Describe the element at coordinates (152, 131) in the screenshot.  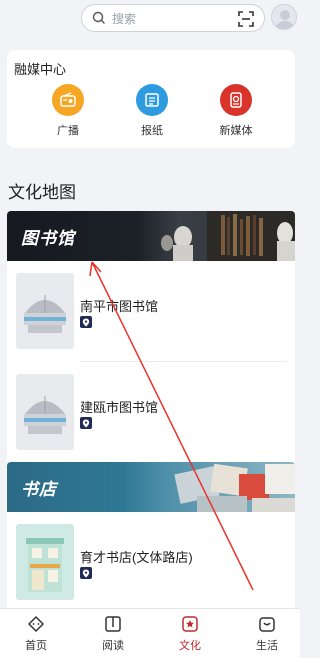
I see `media-item-label: 报纸` at that location.